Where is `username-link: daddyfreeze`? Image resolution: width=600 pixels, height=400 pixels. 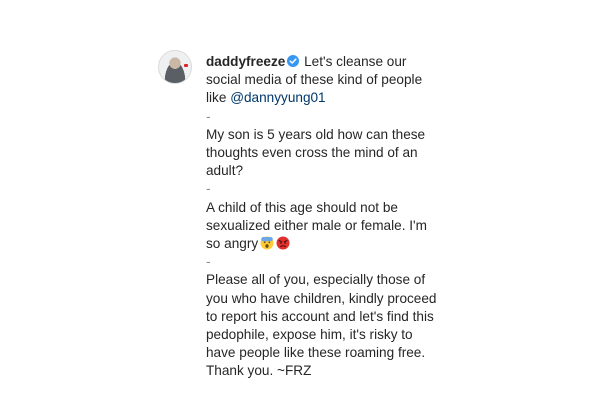
username-link: daddyfreeze is located at coordinates (245, 61).